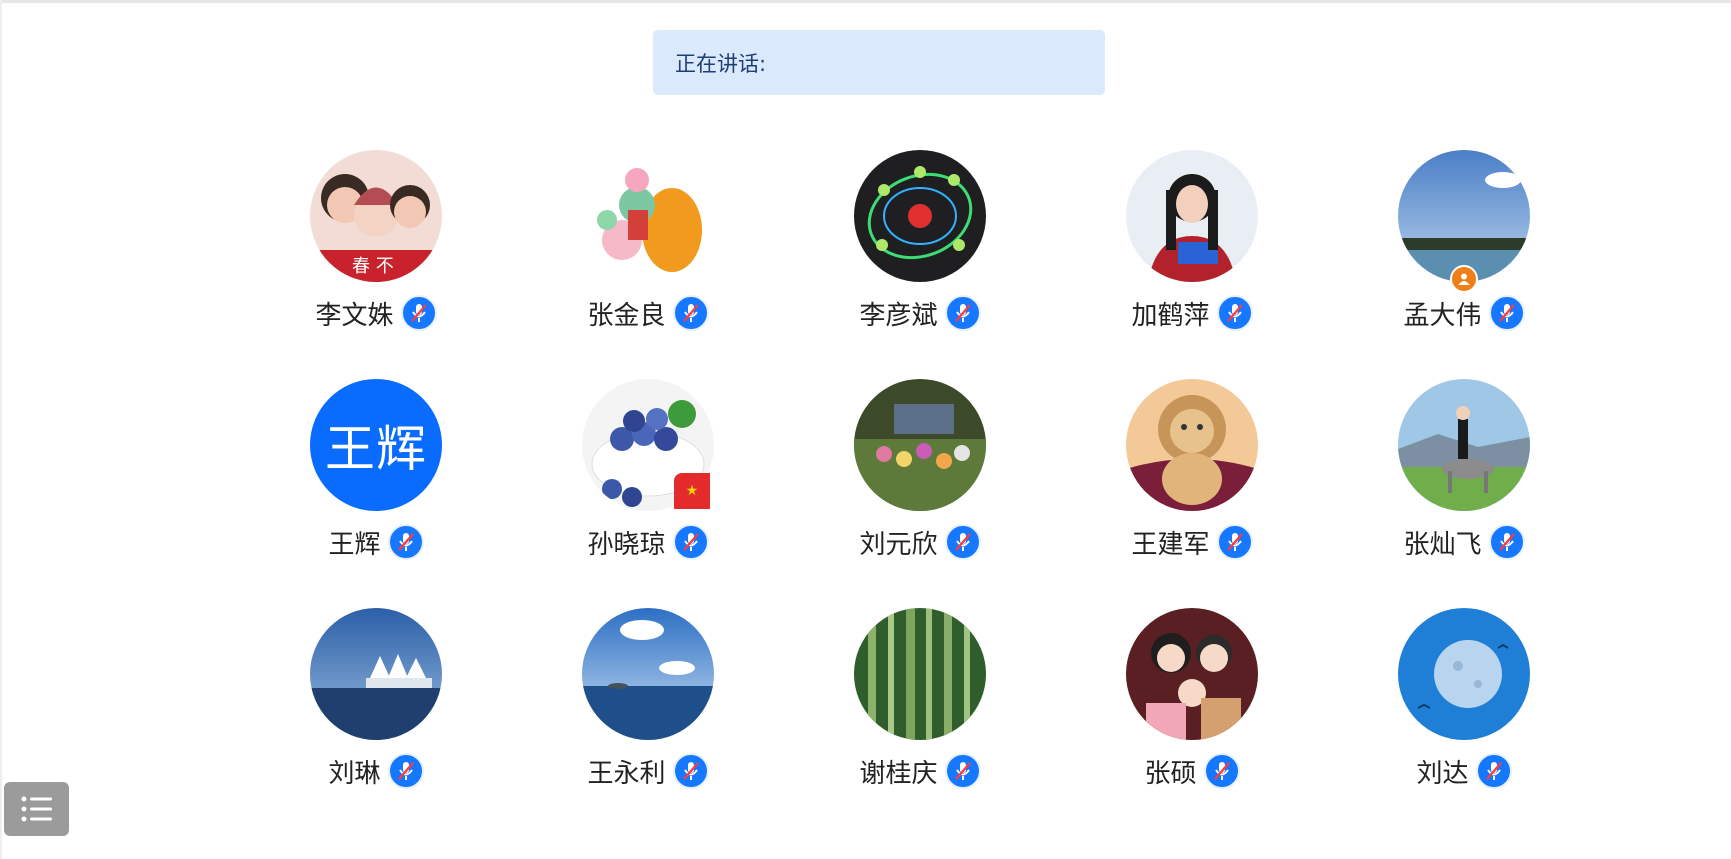 This screenshot has width=1731, height=859. I want to click on participant-tile: 刘达, so click(1464, 722).